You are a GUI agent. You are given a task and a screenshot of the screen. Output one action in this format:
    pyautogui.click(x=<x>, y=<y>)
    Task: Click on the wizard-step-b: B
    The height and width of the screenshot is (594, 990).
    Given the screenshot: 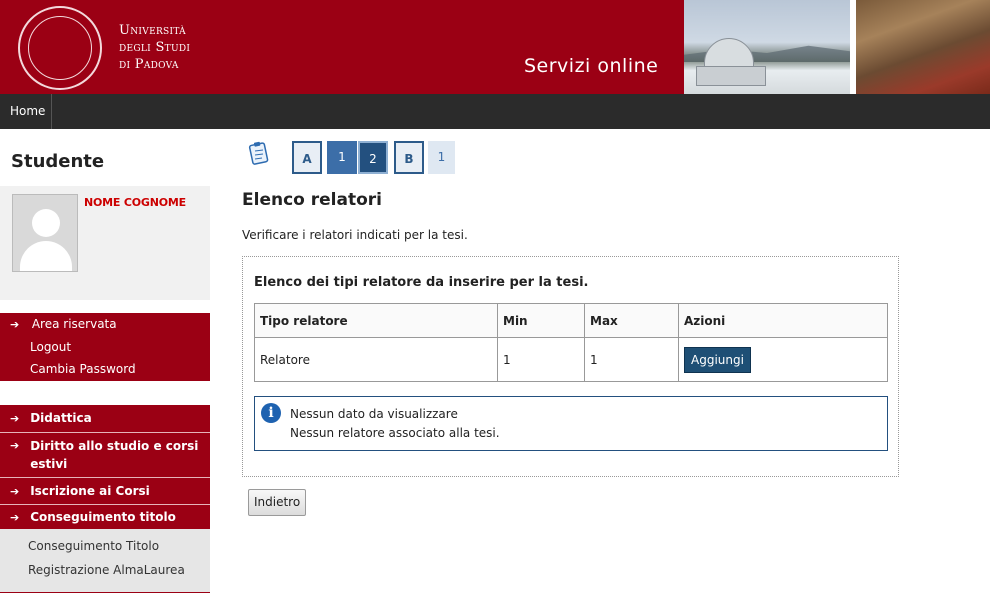 What is the action you would take?
    pyautogui.click(x=409, y=157)
    